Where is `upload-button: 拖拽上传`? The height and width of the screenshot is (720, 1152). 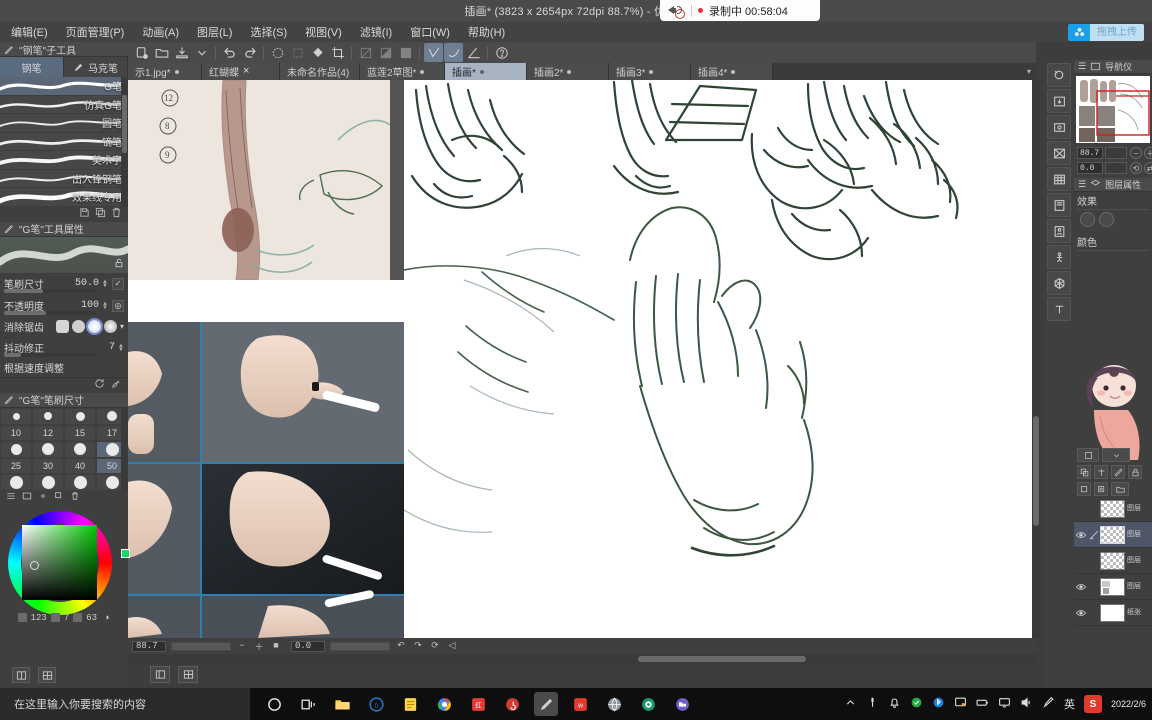
upload-button: 拖拽上传 is located at coordinates (1106, 32).